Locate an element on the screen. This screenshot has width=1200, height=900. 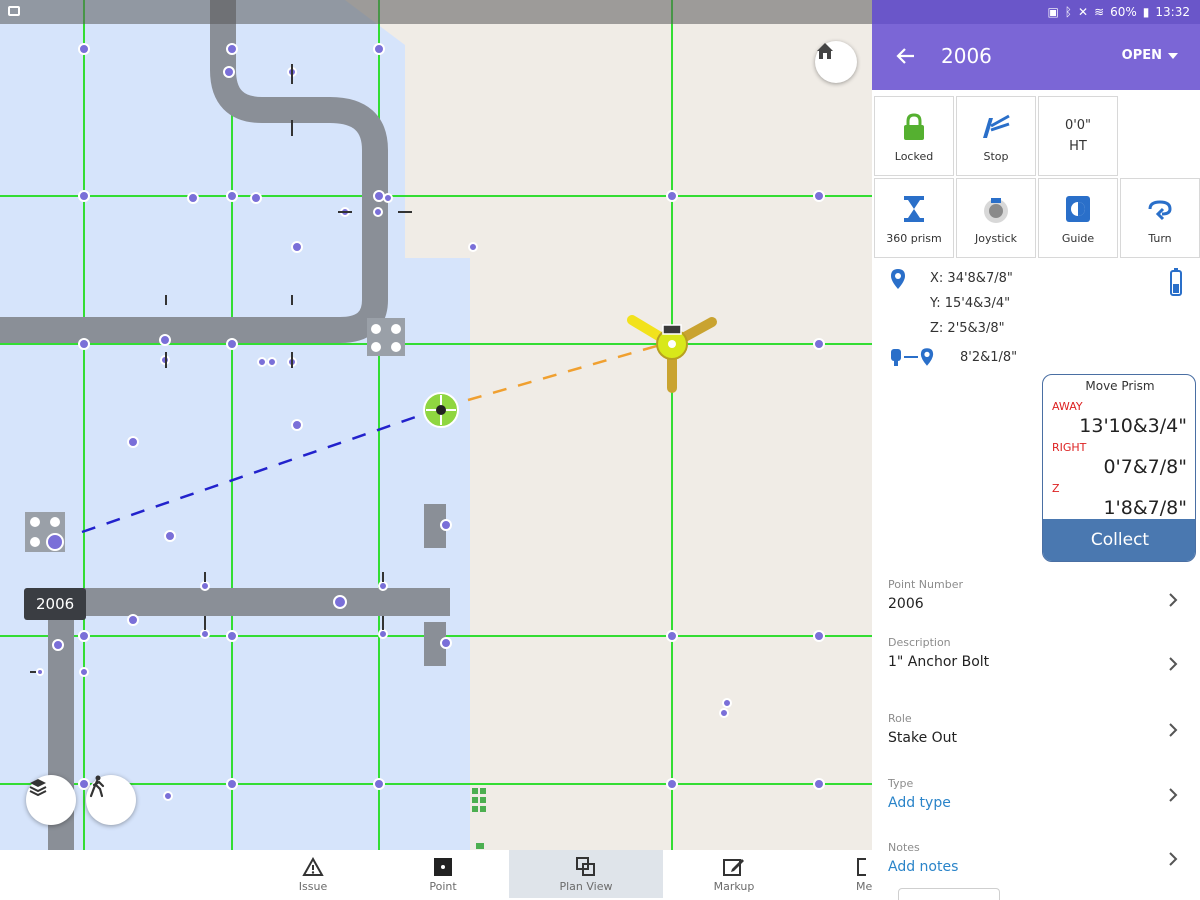
tool-turn: Turn is located at coordinates (1160, 218).